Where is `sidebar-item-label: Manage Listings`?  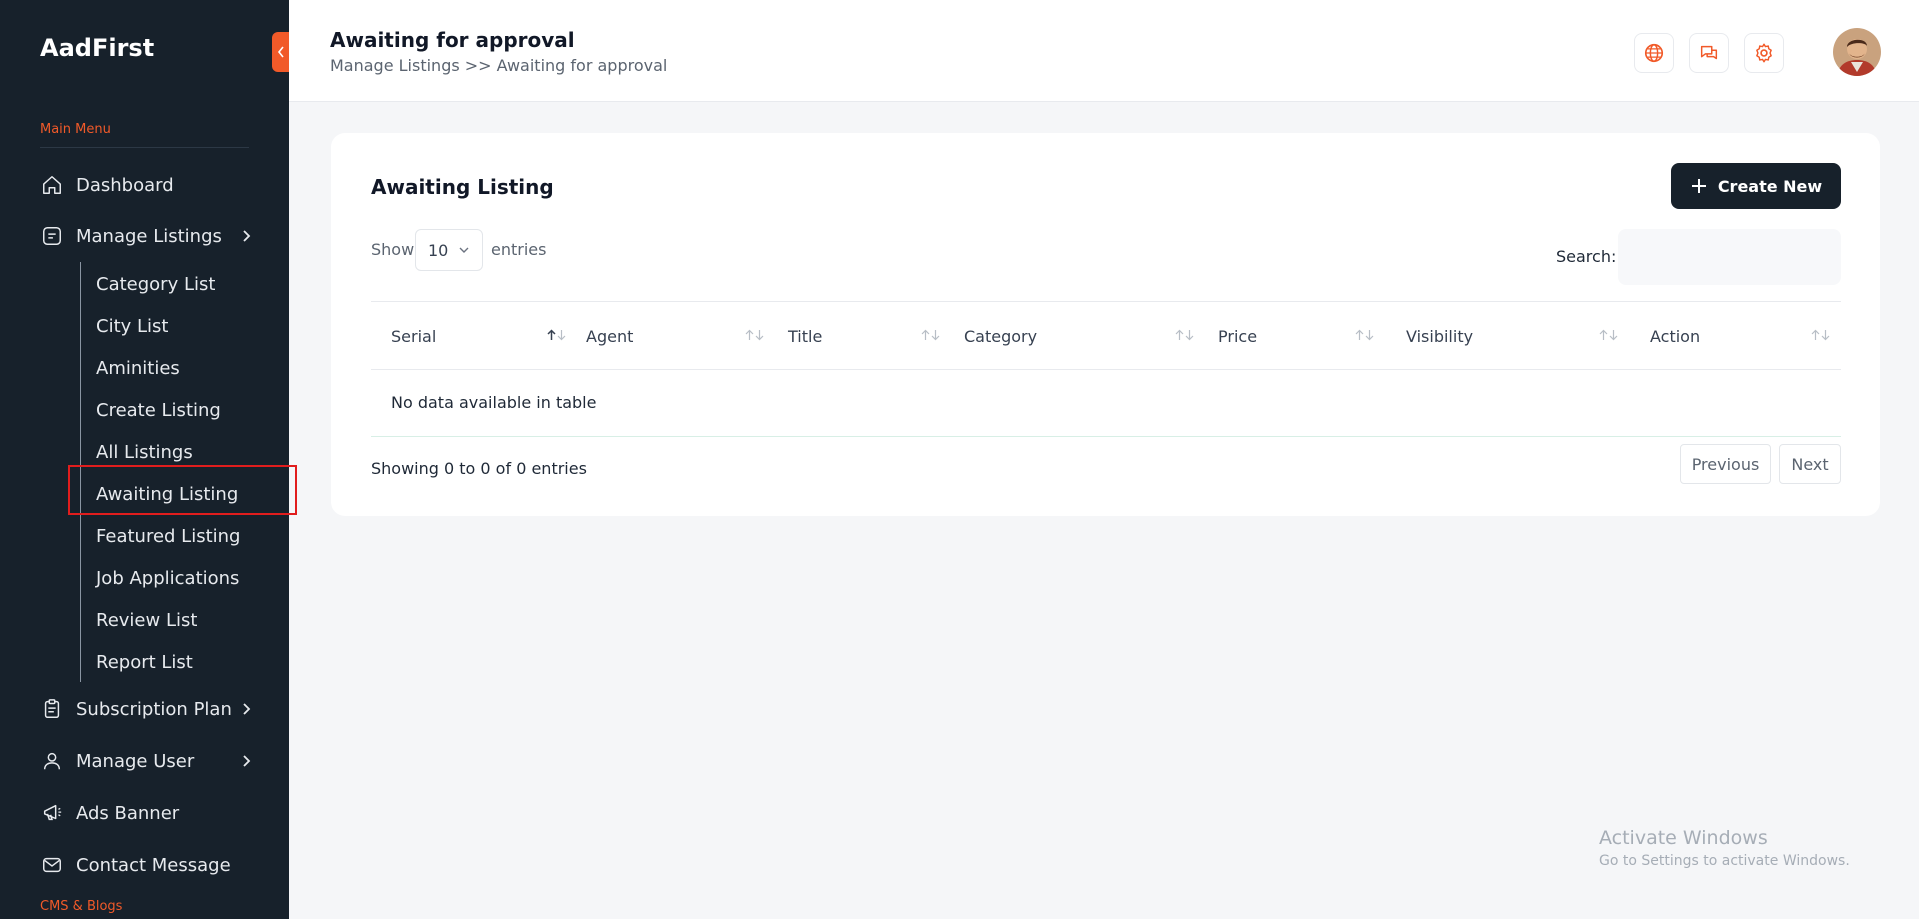
sidebar-item-label: Manage Listings is located at coordinates (149, 236).